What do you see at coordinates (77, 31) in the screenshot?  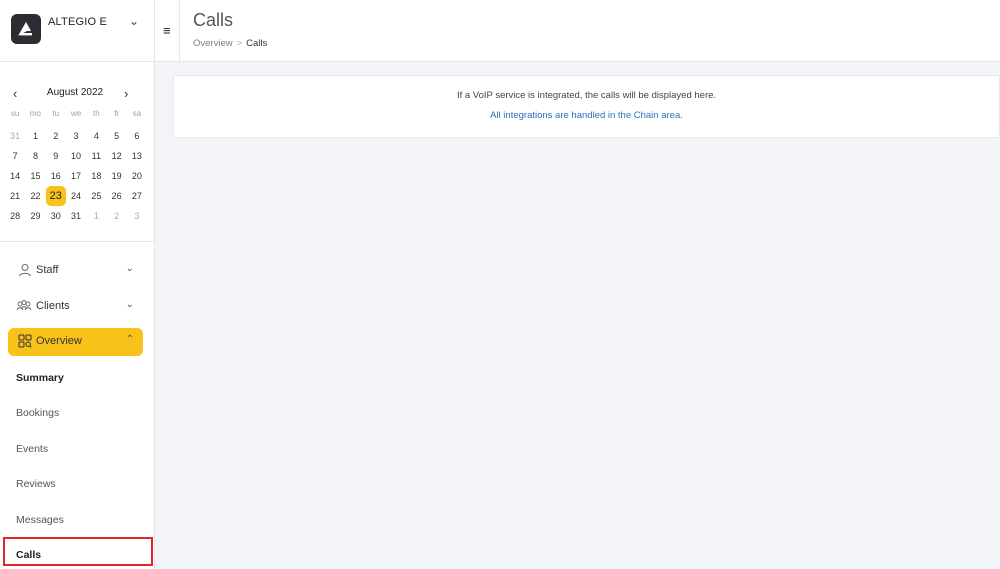 I see `company-switcher: ALTEGIO E ⌄` at bounding box center [77, 31].